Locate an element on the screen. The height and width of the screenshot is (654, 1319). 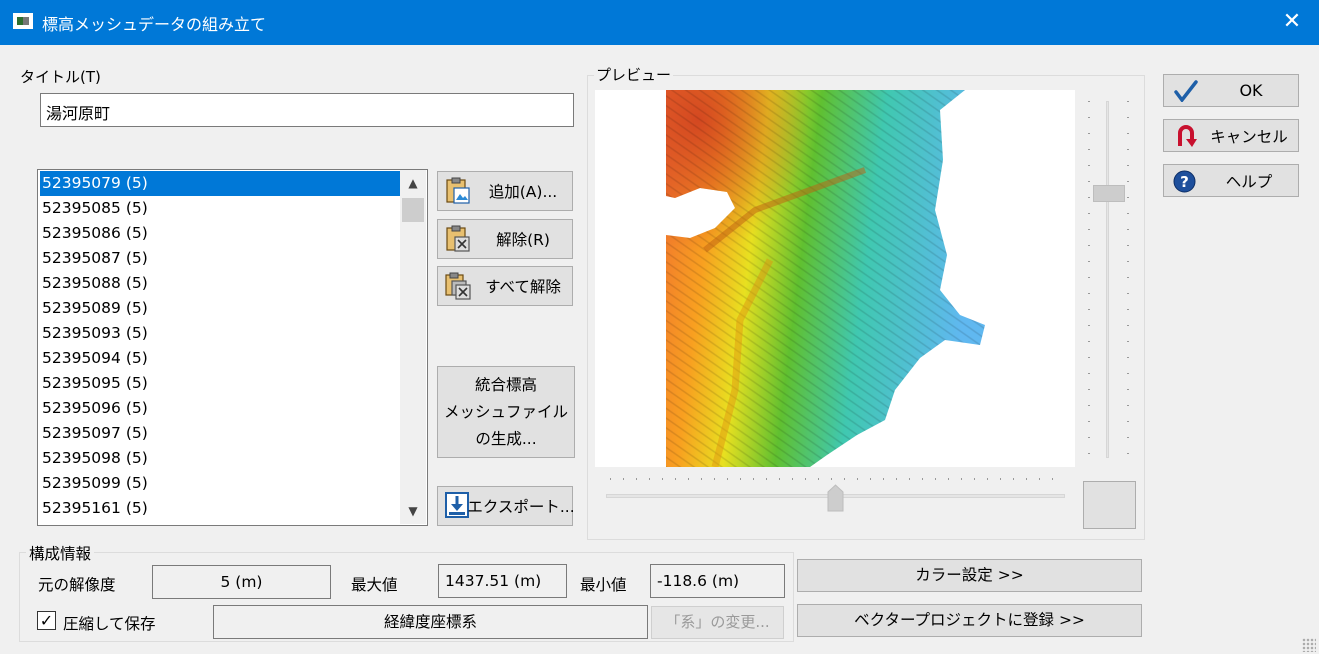
checkmark-icon is located at coordinates (1186, 91).